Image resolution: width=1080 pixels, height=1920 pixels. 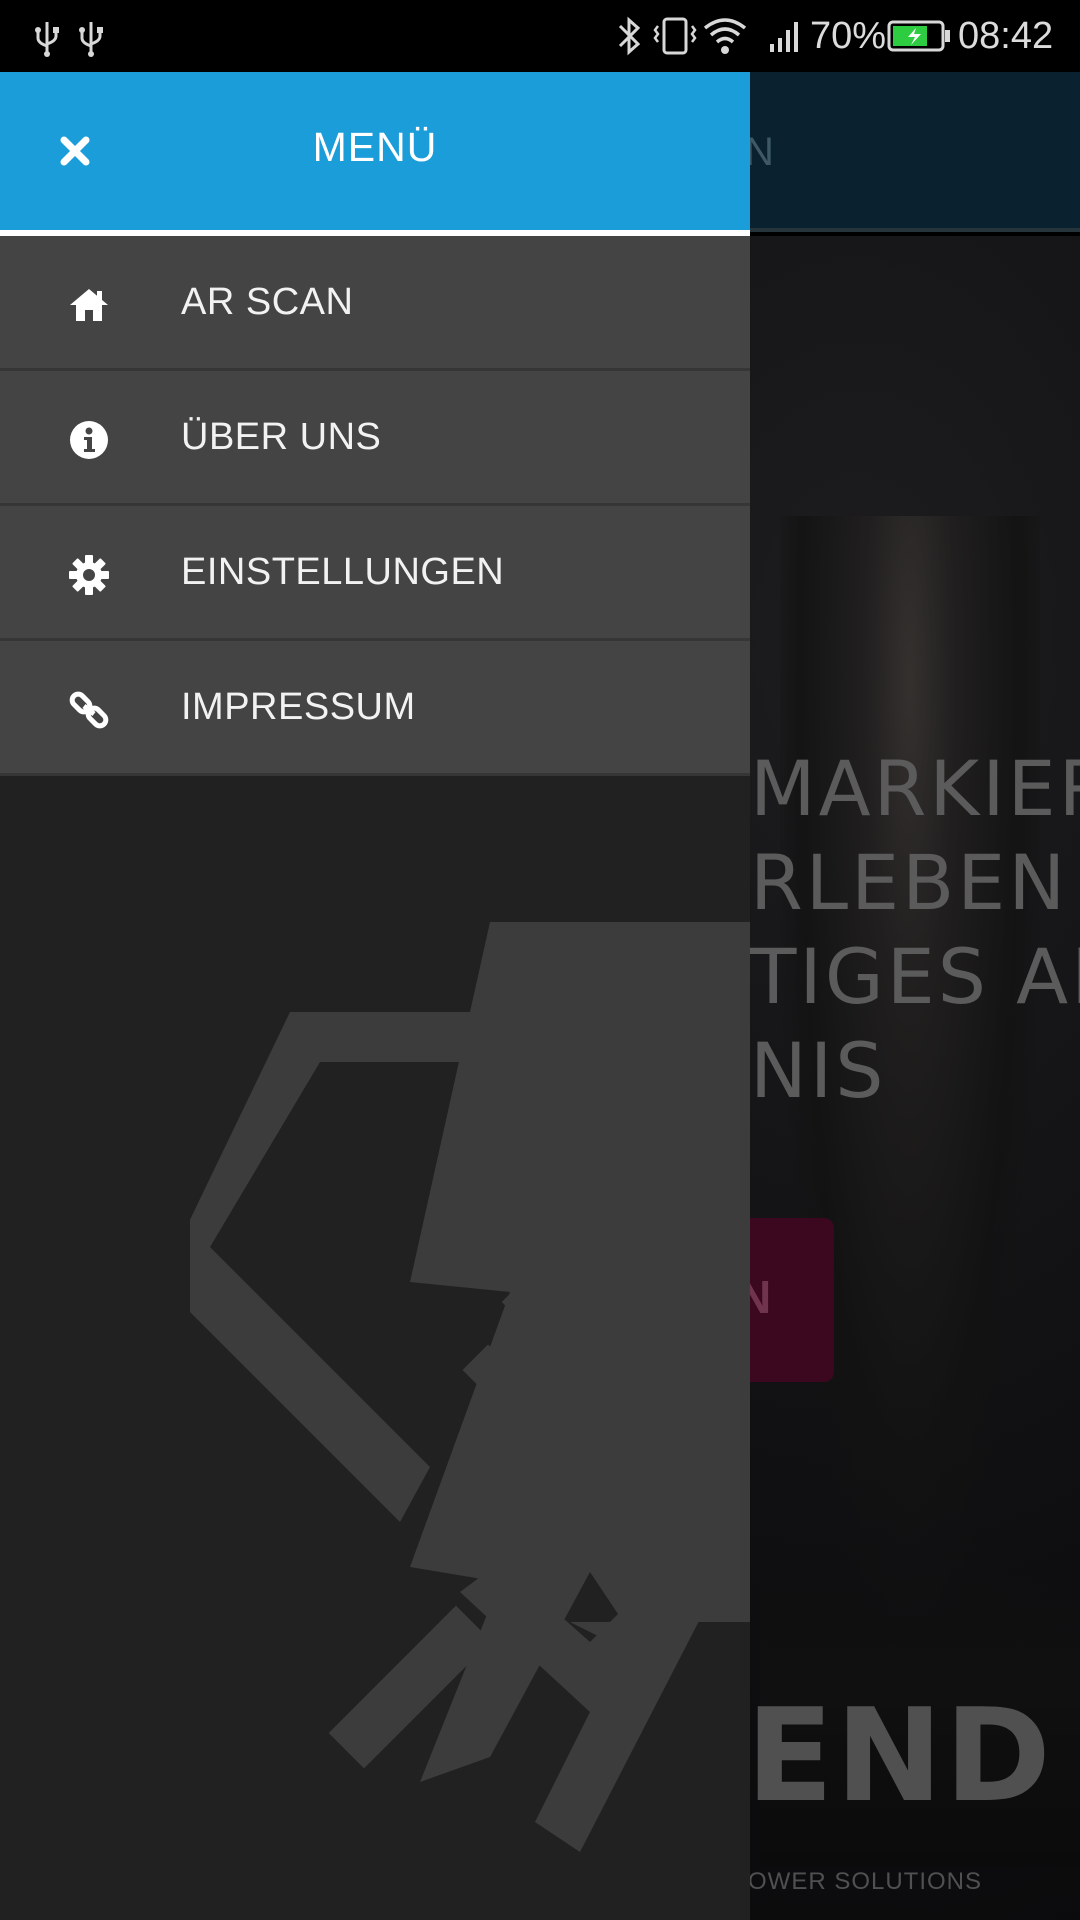 What do you see at coordinates (629, 38) in the screenshot?
I see `bluetooth-icon` at bounding box center [629, 38].